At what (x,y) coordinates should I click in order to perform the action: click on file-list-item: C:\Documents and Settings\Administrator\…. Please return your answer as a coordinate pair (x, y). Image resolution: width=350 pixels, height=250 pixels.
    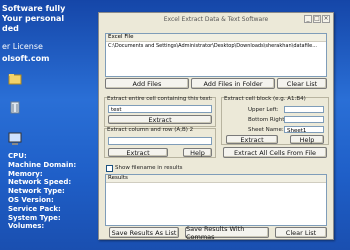
    Looking at the image, I should click on (212, 46).